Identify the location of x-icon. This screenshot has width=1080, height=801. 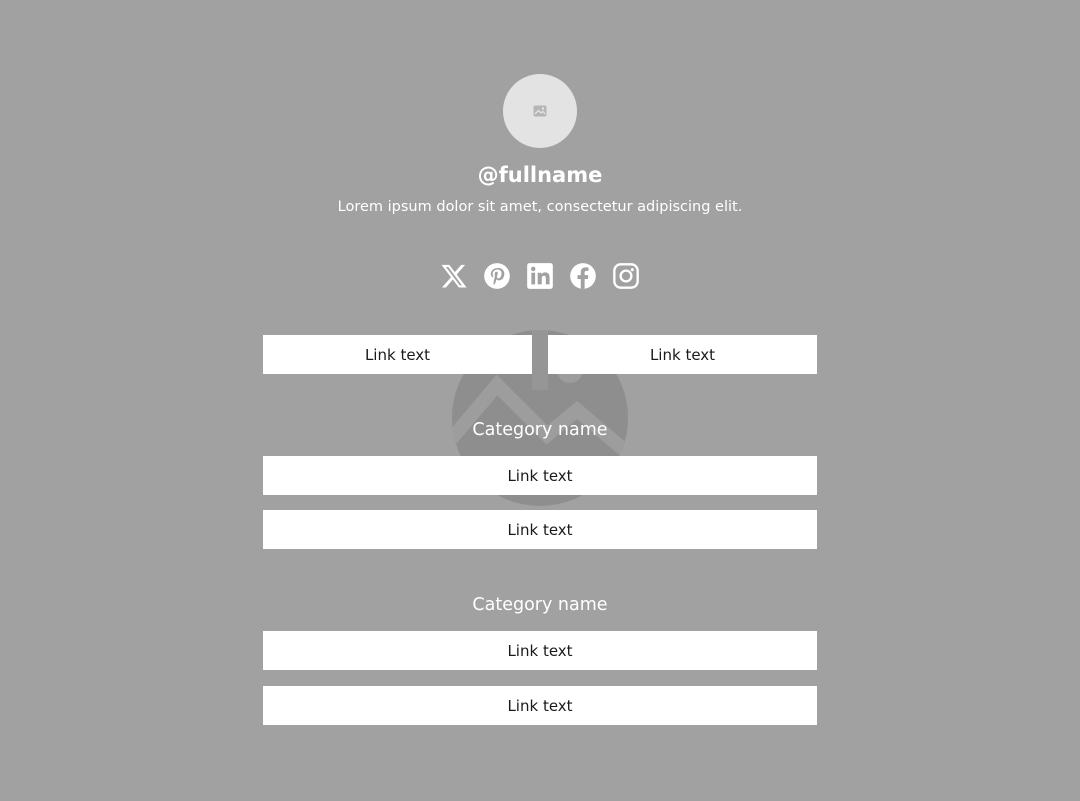
(454, 276).